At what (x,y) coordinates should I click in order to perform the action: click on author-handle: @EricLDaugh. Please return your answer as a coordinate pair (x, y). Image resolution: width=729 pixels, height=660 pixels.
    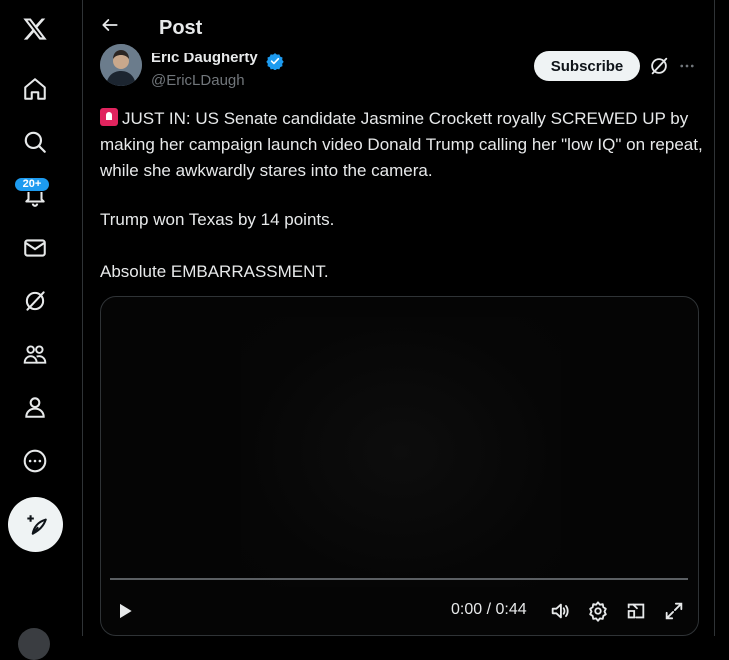
    Looking at the image, I should click on (198, 80).